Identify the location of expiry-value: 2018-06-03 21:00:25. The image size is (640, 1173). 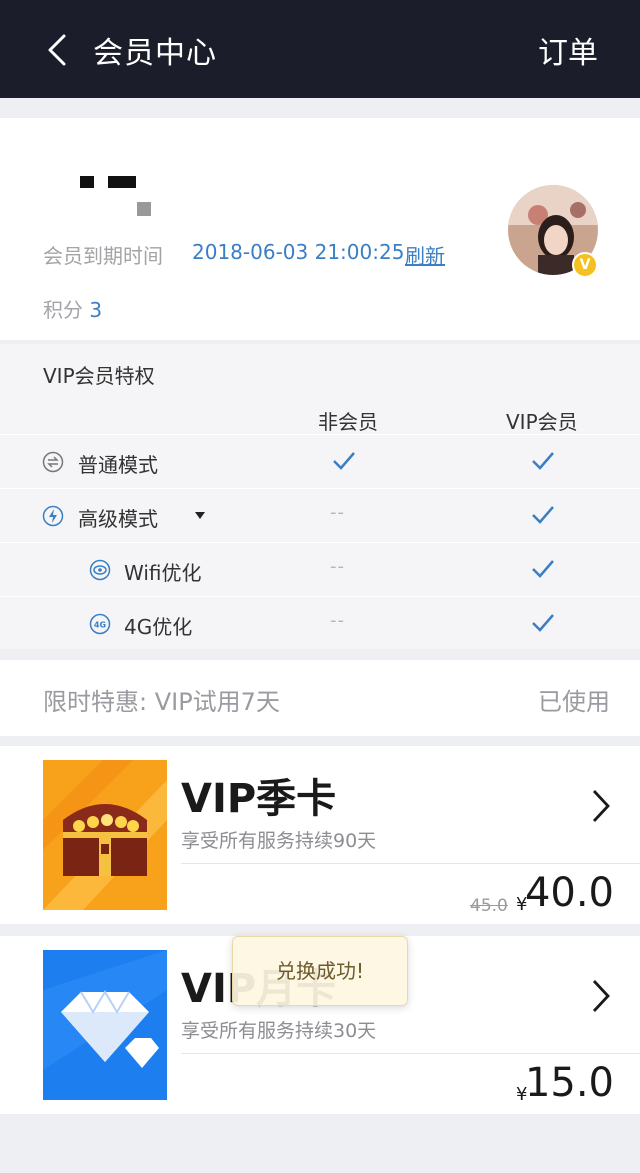
(298, 252).